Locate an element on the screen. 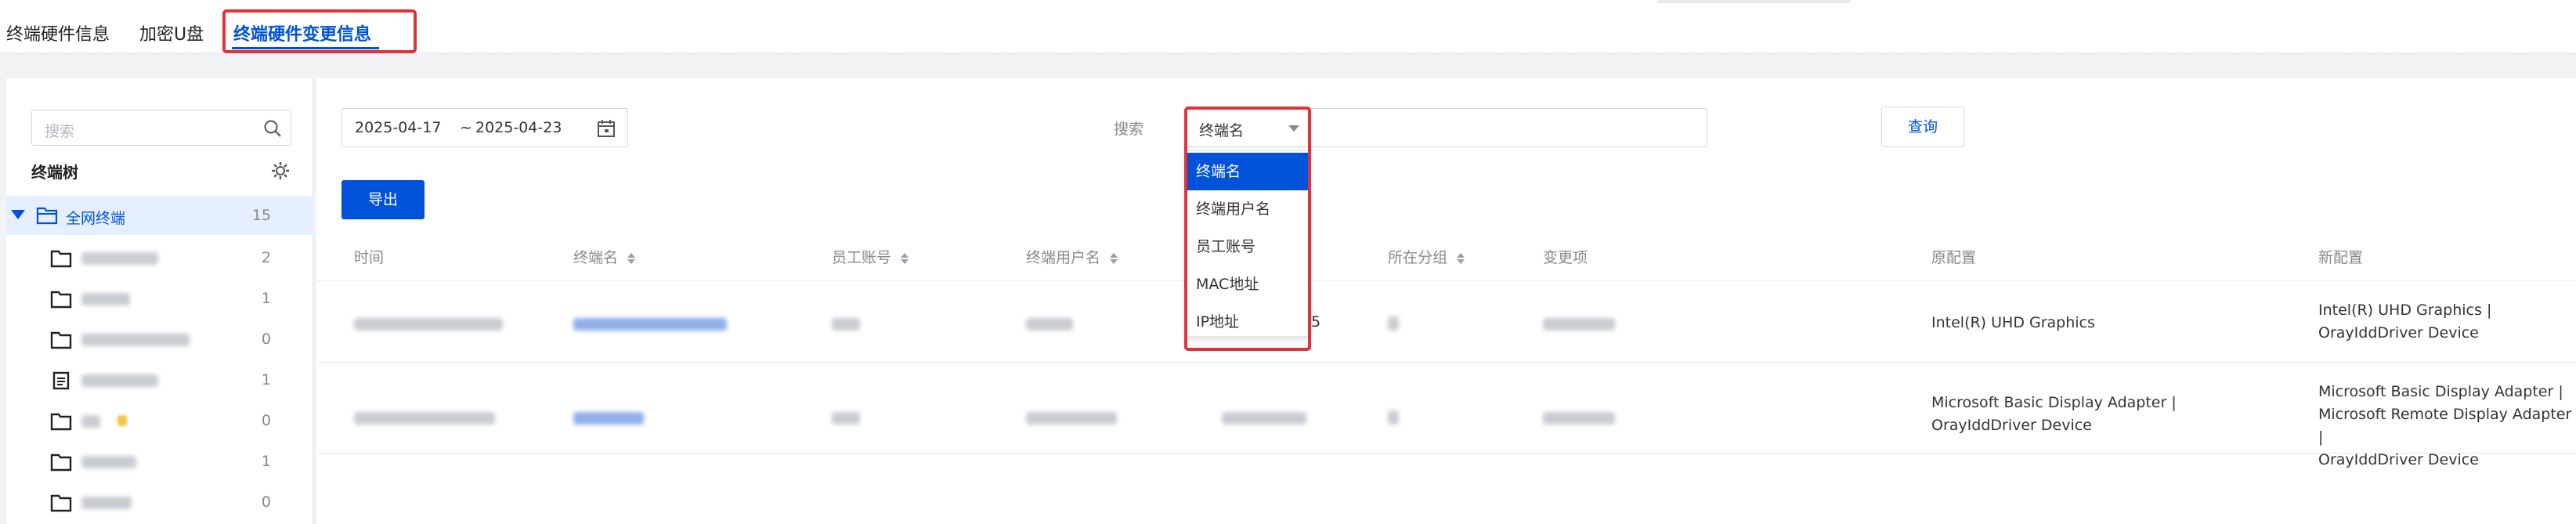  tree-item-count: 2 is located at coordinates (266, 257).